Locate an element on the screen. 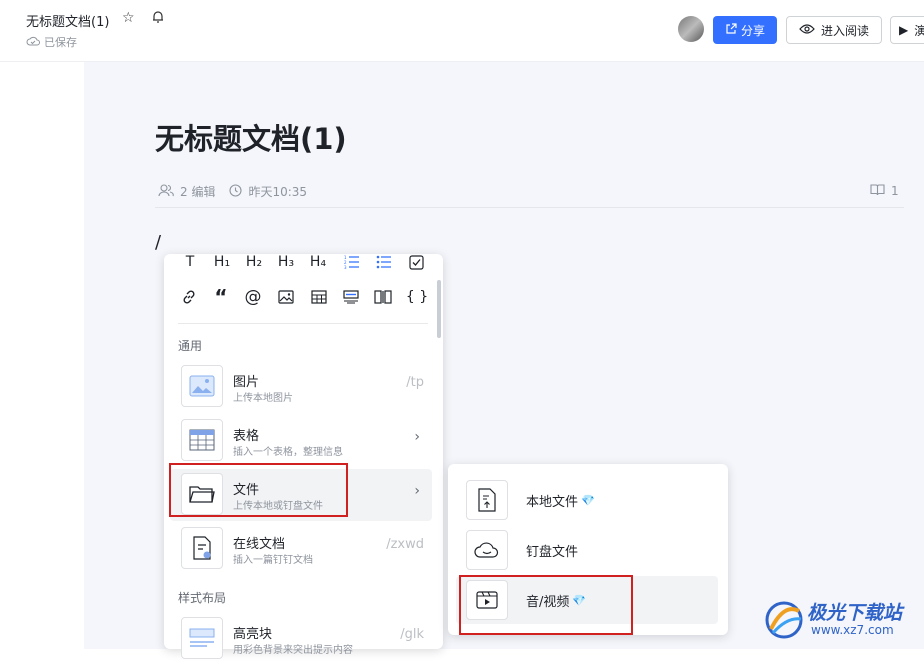 The width and height of the screenshot is (924, 665). menu-divider is located at coordinates (303, 323).